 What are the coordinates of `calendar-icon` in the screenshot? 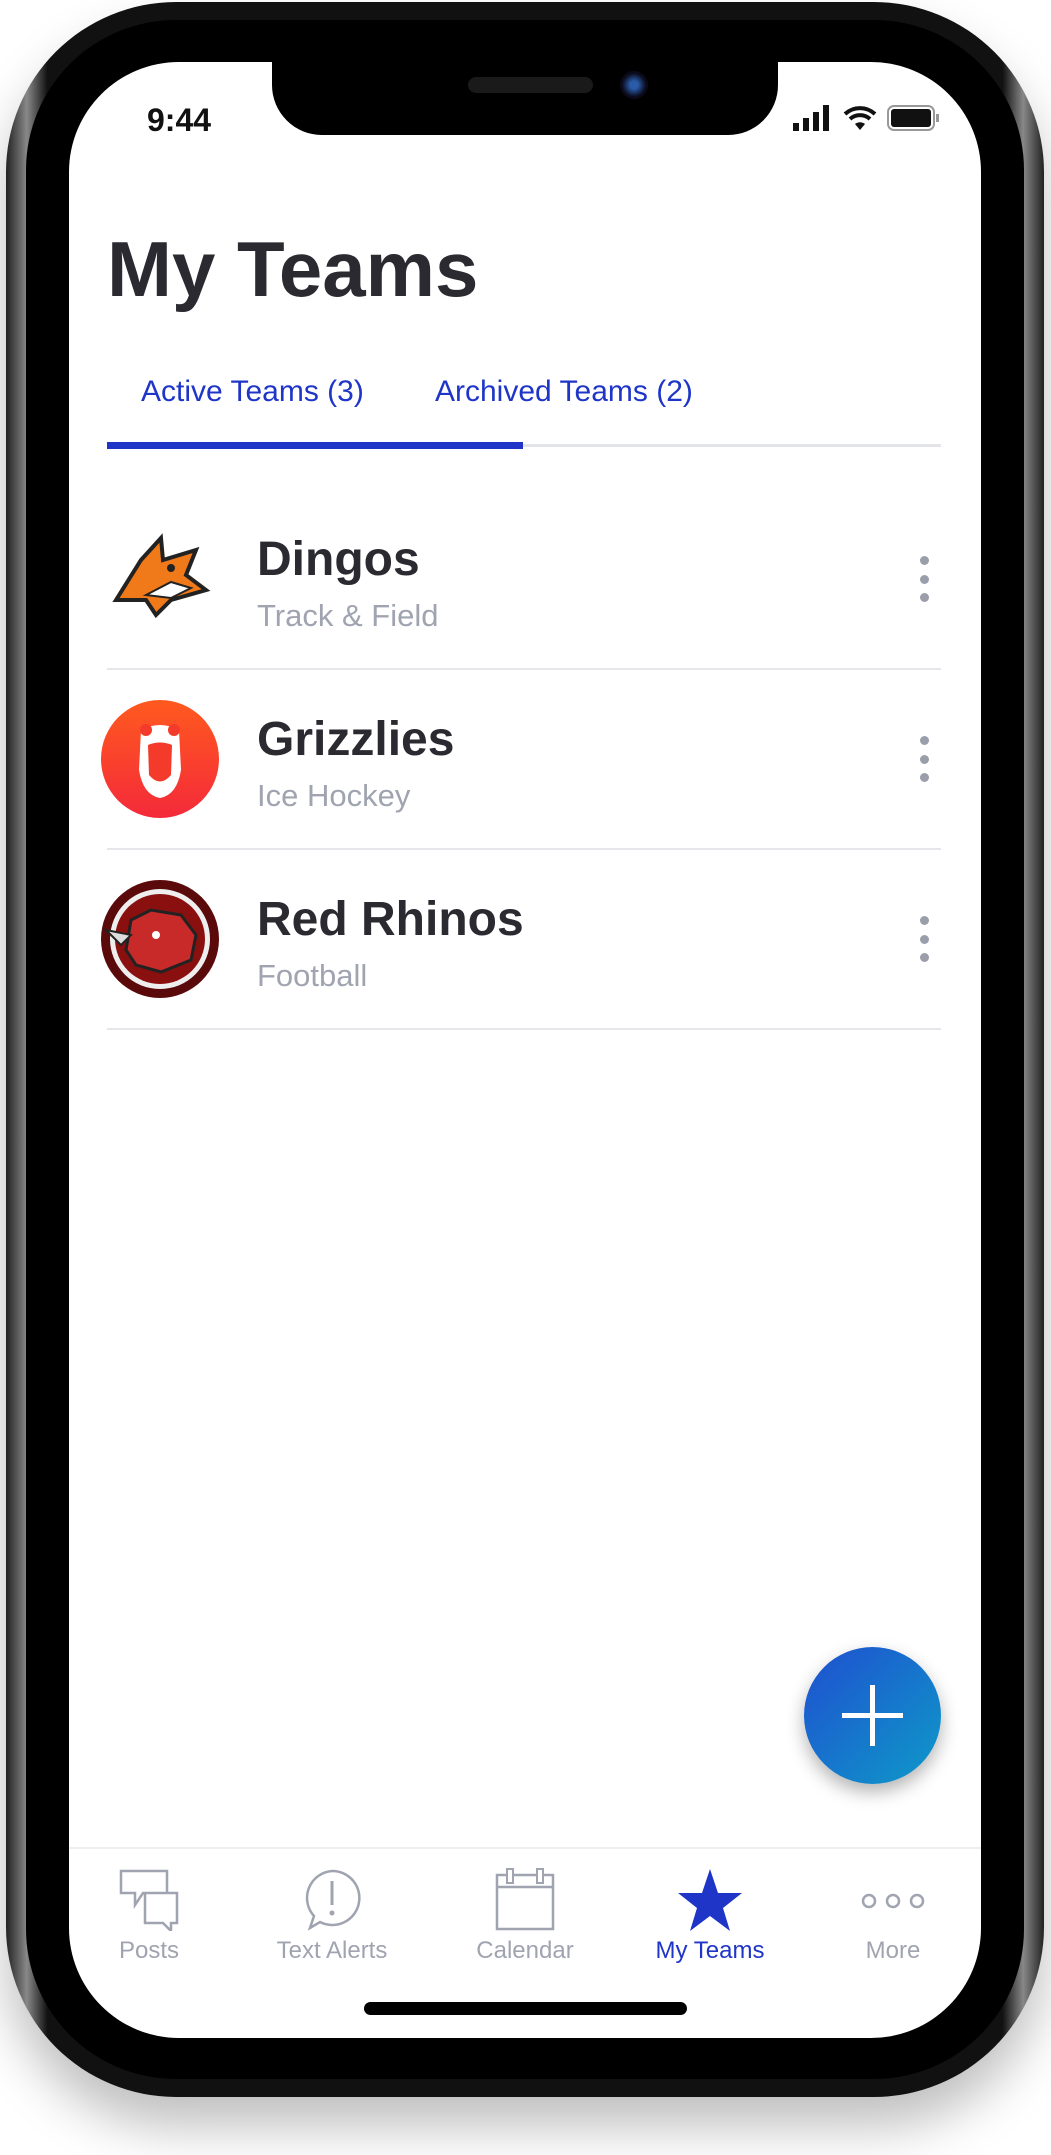 It's located at (525, 1899).